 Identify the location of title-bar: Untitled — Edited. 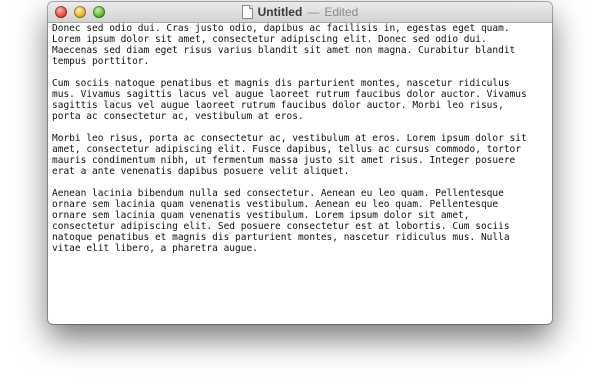
(300, 12).